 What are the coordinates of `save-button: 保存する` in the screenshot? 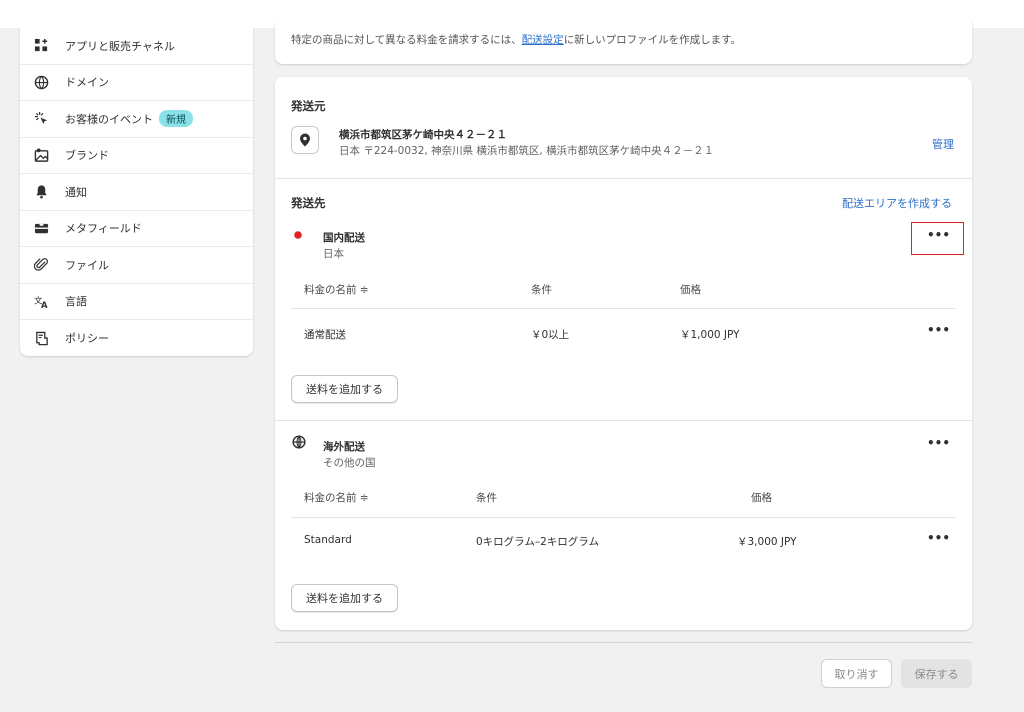 It's located at (936, 673).